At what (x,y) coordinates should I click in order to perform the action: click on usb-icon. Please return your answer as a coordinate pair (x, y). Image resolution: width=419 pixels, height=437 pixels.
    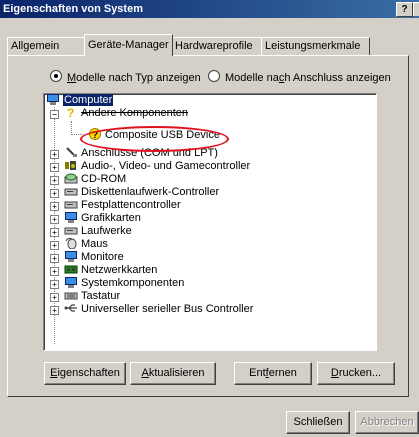
    Looking at the image, I should click on (71, 308).